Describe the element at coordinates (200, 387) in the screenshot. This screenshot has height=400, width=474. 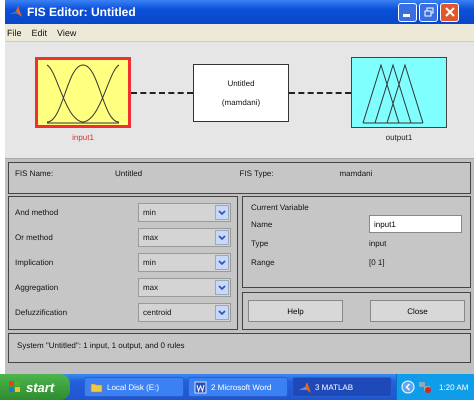
I see `document-icon` at that location.